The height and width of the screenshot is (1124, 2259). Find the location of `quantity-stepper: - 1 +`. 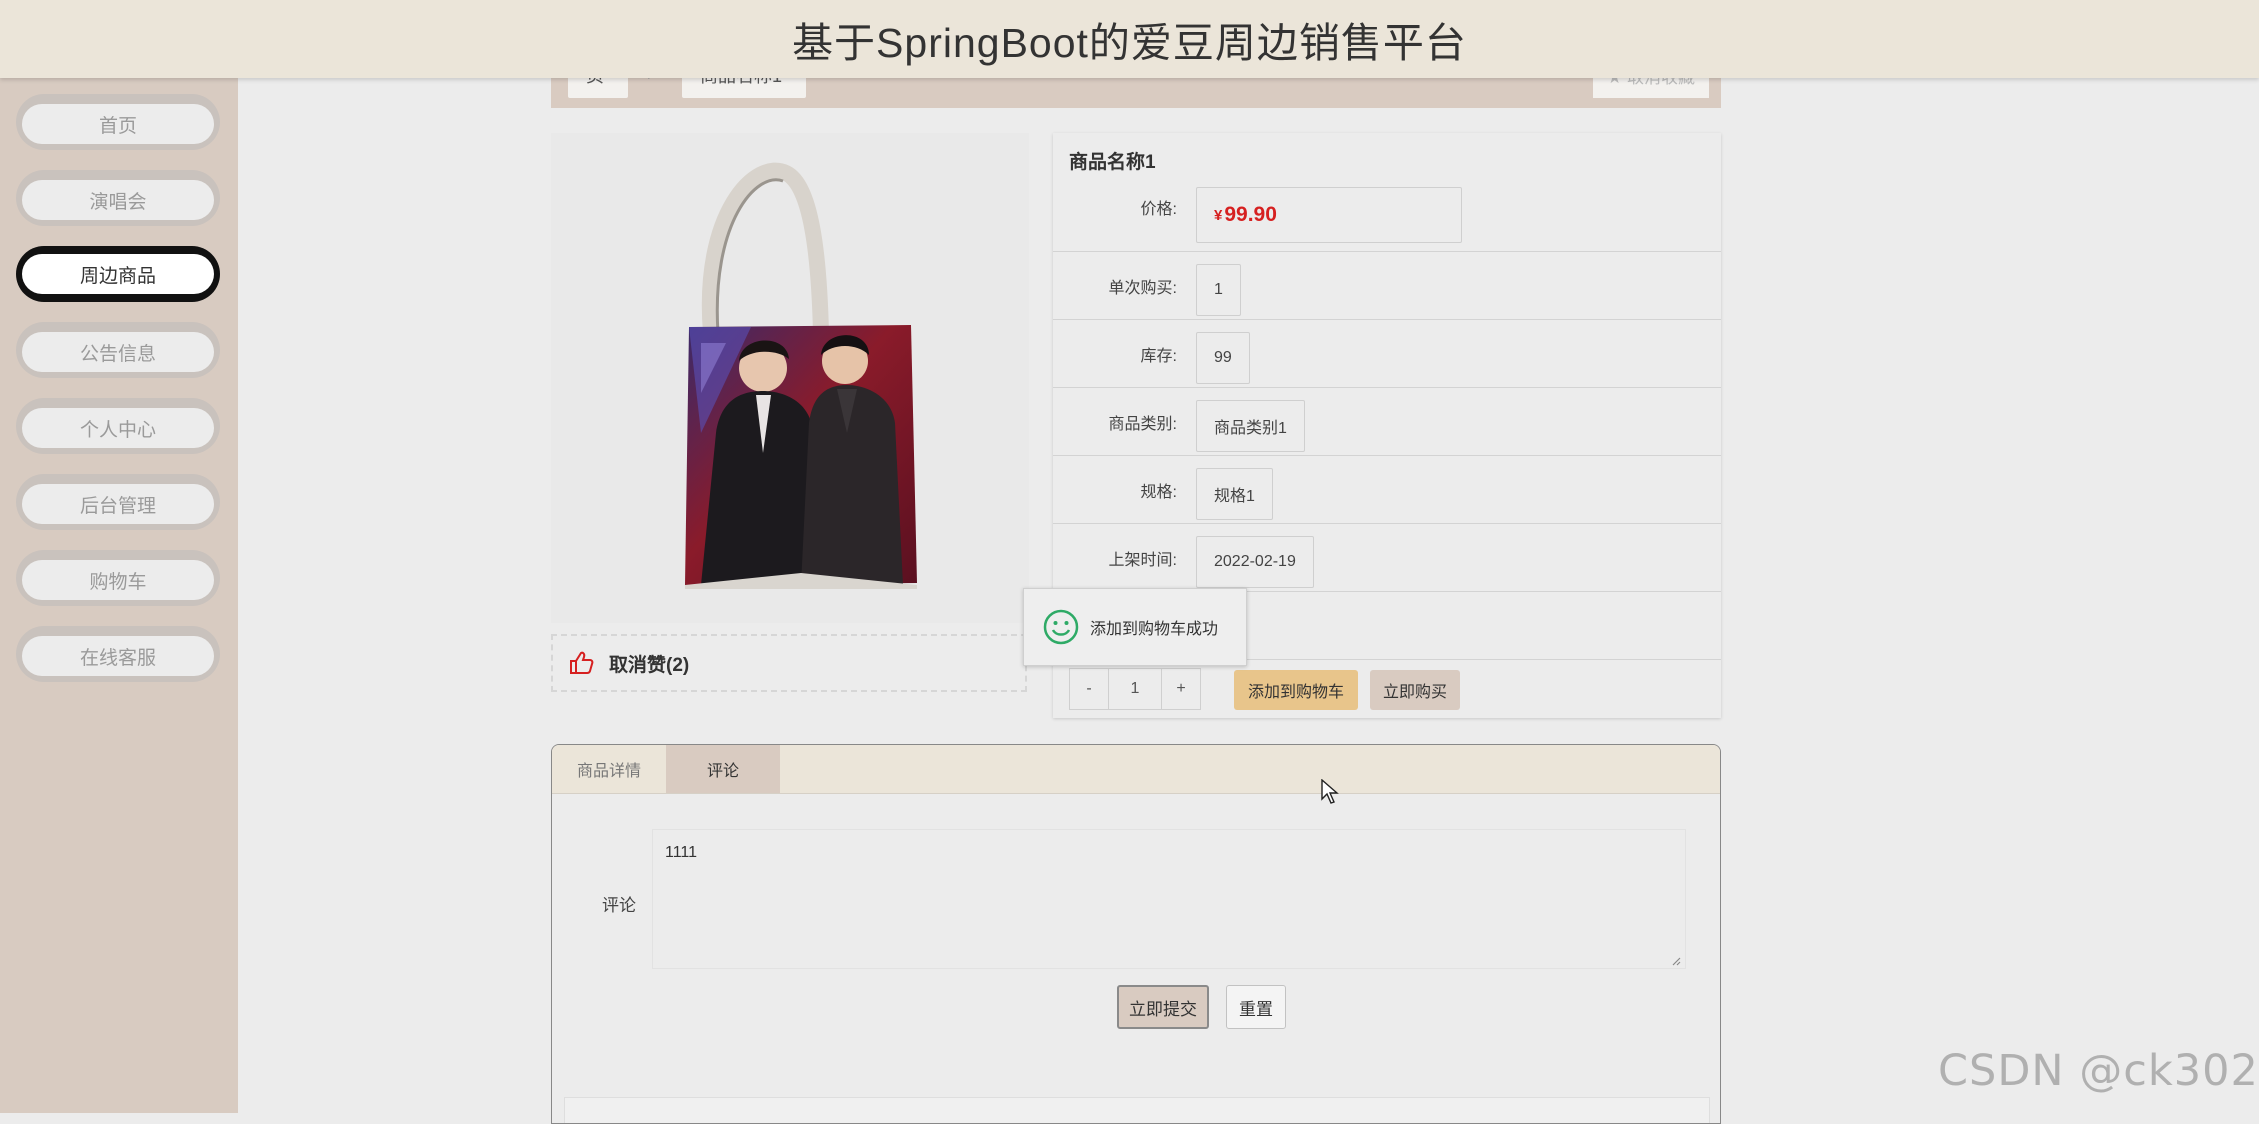

quantity-stepper: - 1 + is located at coordinates (1135, 689).